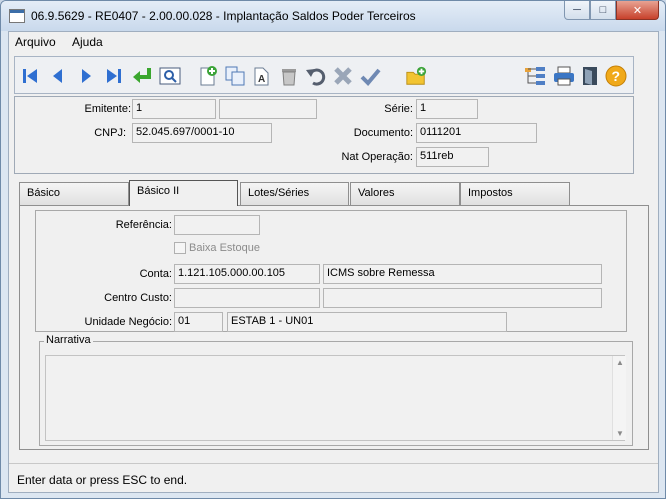  I want to click on unidade-negocio-field: 01, so click(198, 322).